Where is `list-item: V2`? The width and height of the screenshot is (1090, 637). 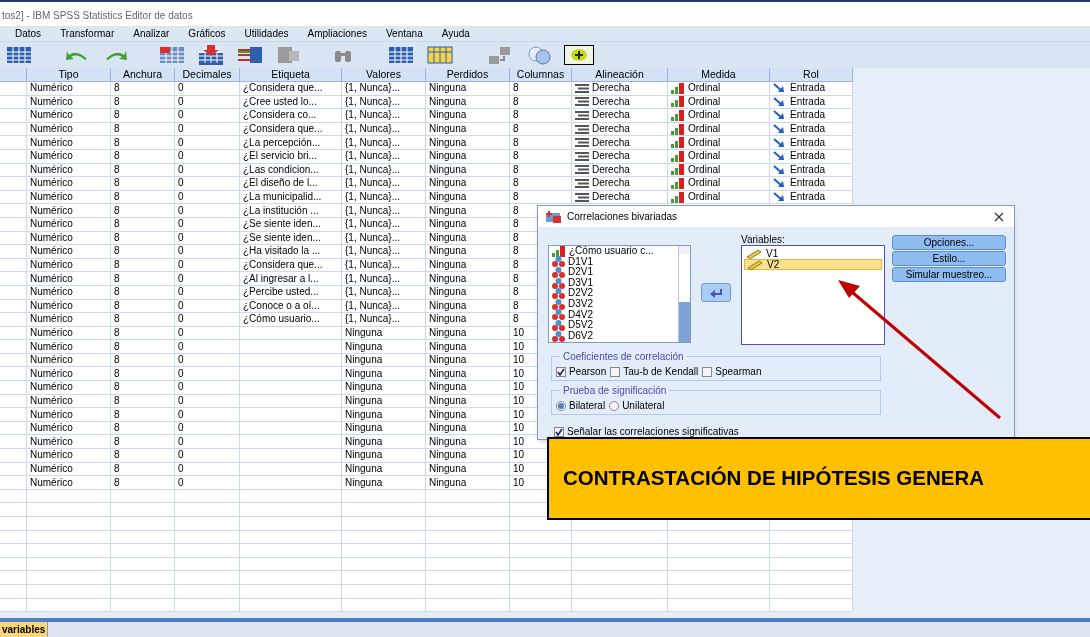 list-item: V2 is located at coordinates (813, 264).